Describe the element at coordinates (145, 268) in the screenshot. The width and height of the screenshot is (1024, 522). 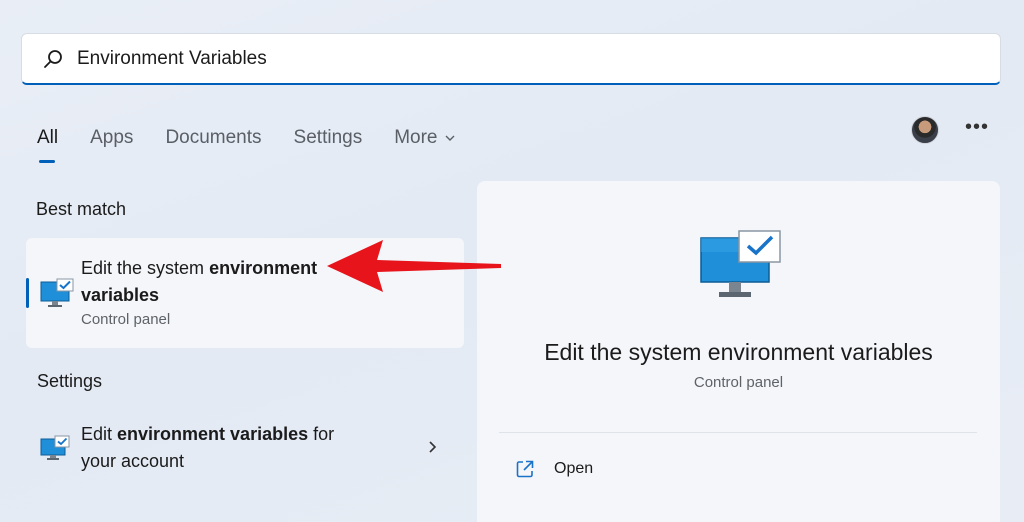
I see `result-title-text: Edit the system` at that location.